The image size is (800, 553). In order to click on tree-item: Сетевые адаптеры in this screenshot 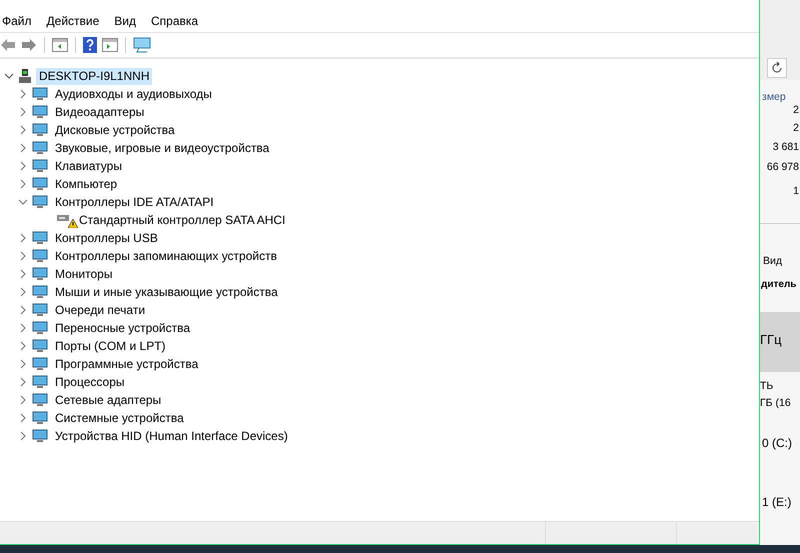, I will do `click(108, 400)`.